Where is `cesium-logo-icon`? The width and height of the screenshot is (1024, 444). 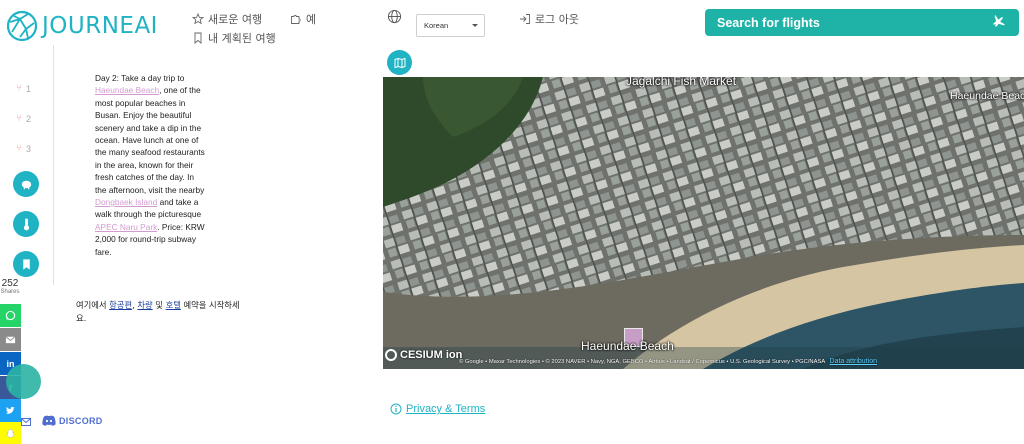 cesium-logo-icon is located at coordinates (391, 355).